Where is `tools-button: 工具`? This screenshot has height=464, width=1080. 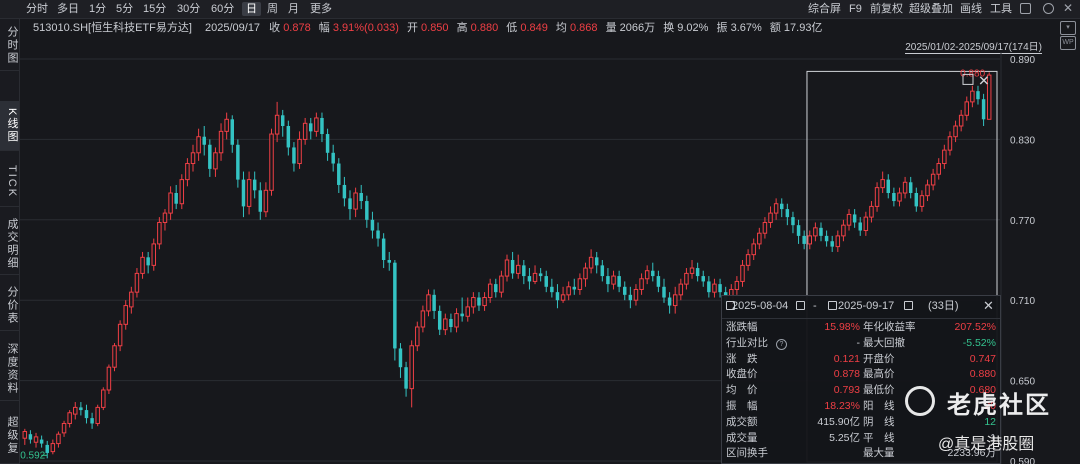 tools-button: 工具 is located at coordinates (1001, 9).